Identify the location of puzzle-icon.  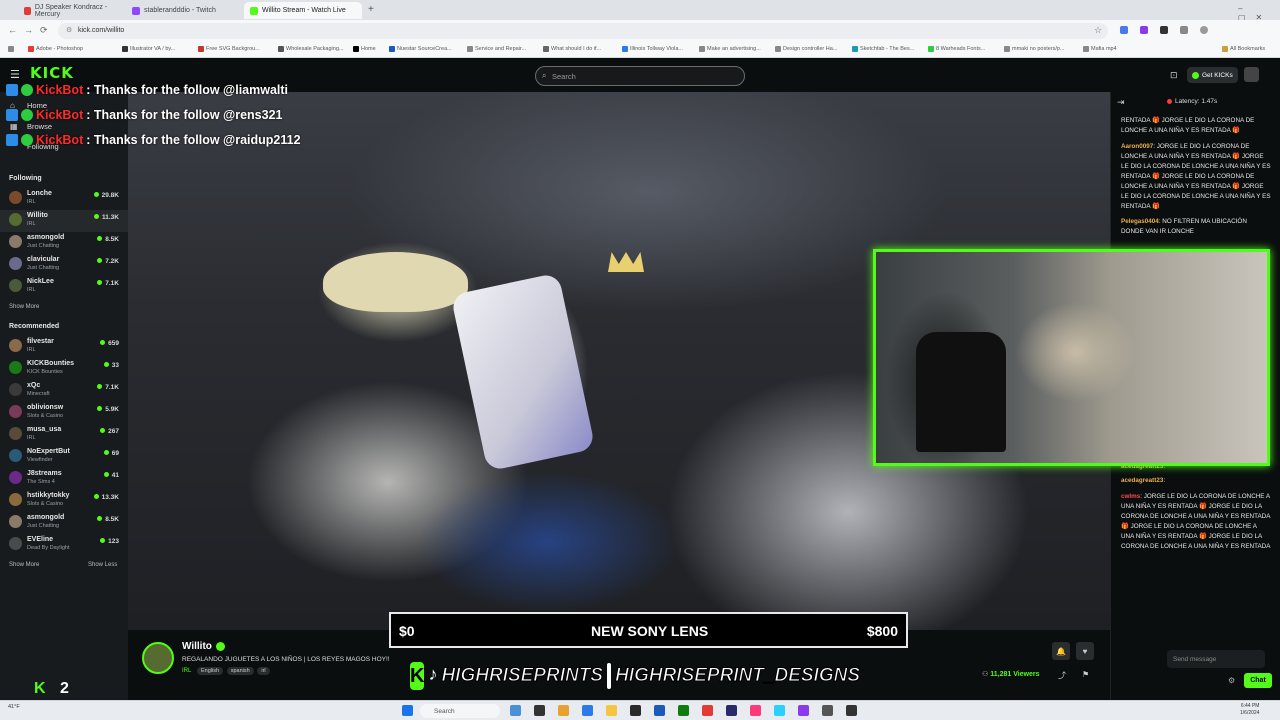
(1184, 30).